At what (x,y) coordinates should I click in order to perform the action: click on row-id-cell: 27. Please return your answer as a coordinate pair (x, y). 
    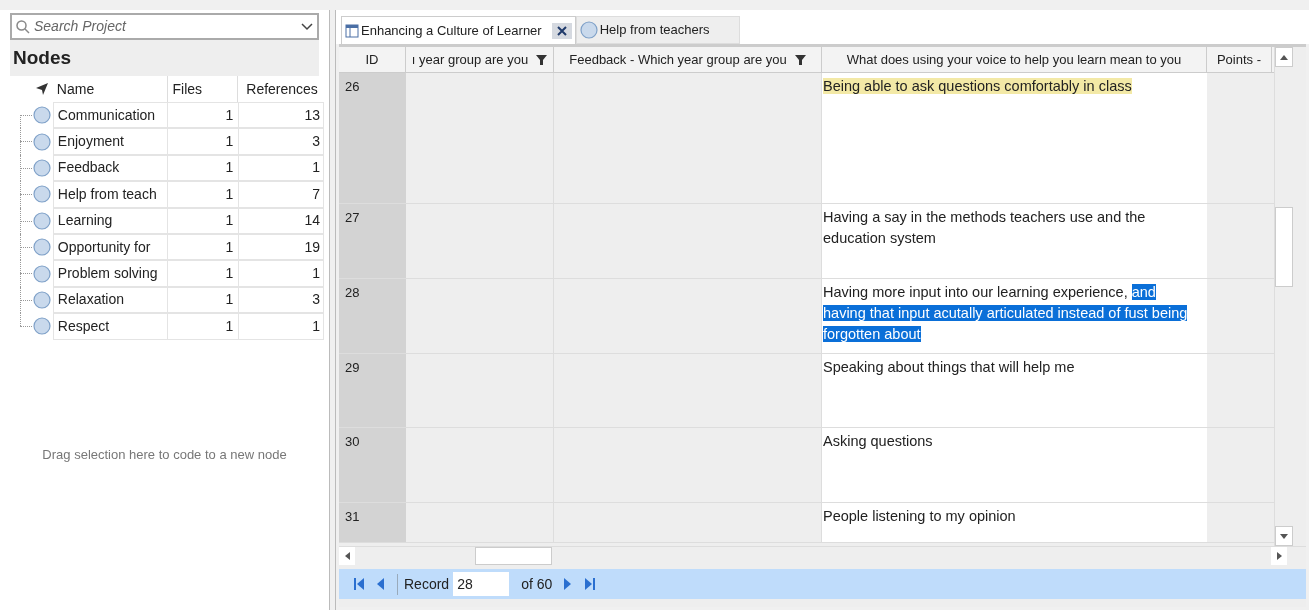
    Looking at the image, I should click on (372, 241).